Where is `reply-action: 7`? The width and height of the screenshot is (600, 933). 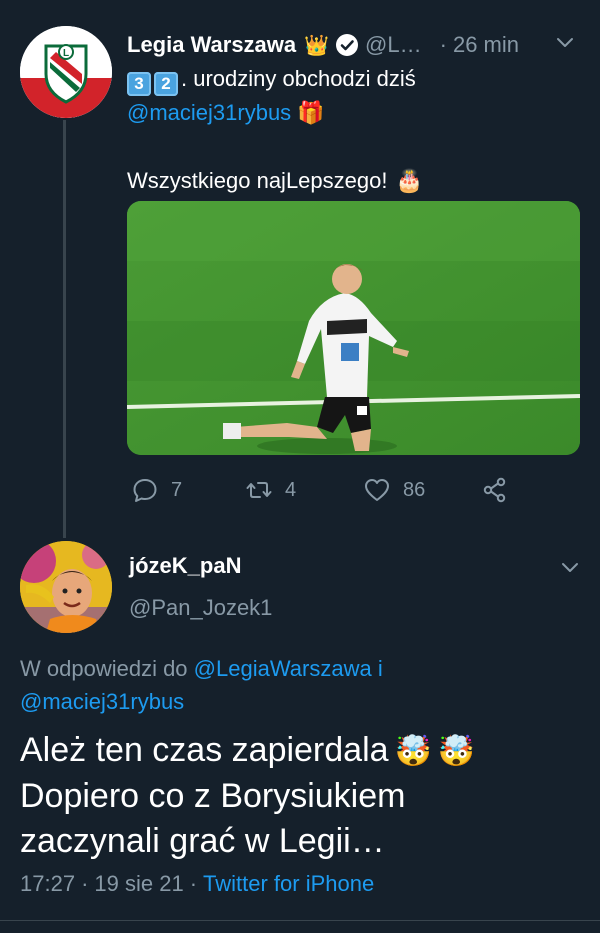 reply-action: 7 is located at coordinates (156, 490).